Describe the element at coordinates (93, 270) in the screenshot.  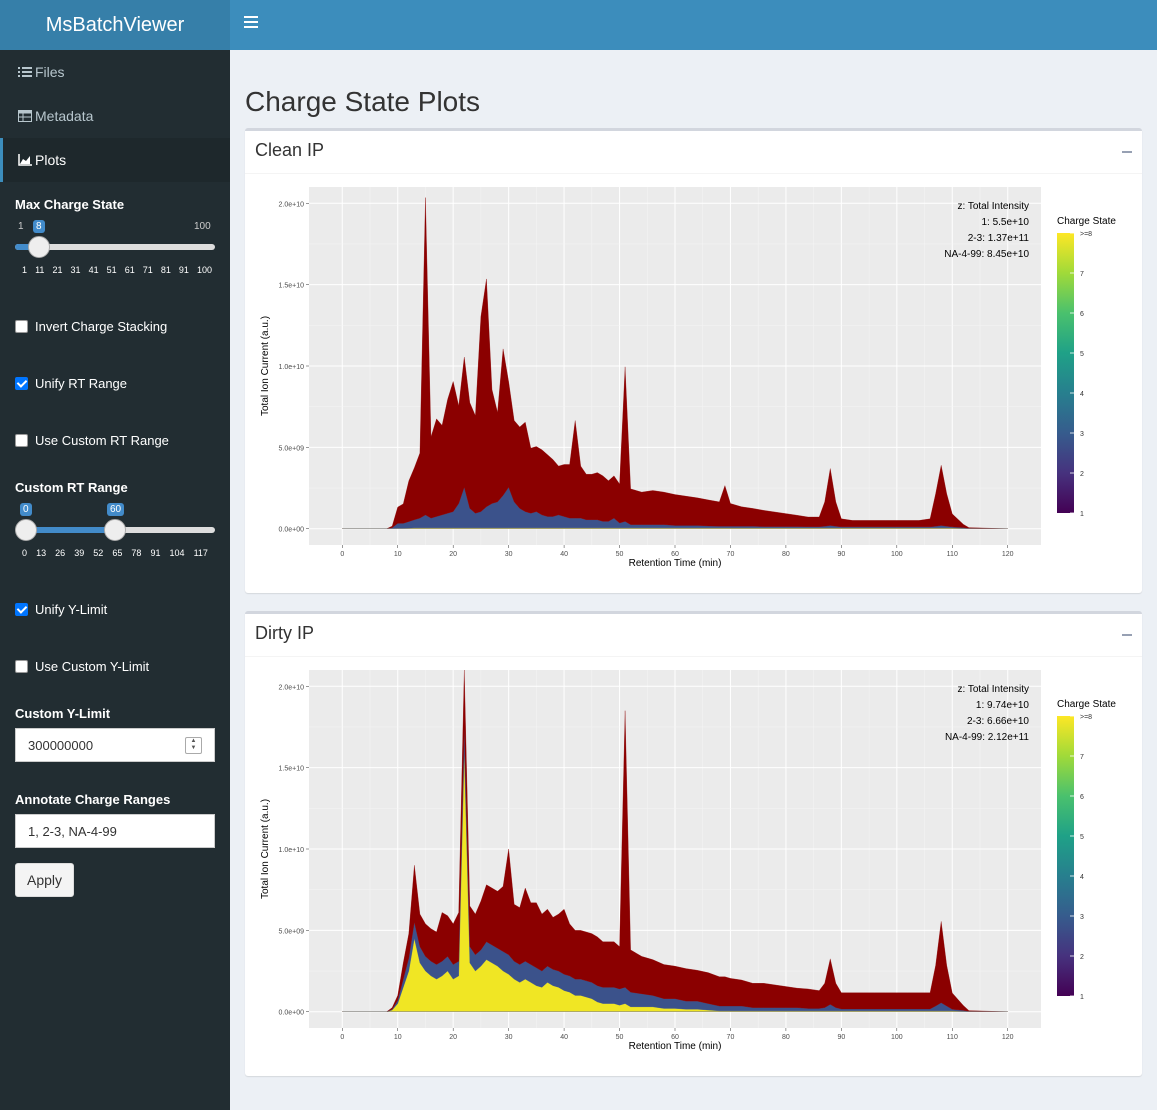
I see `tick-label: 41` at that location.